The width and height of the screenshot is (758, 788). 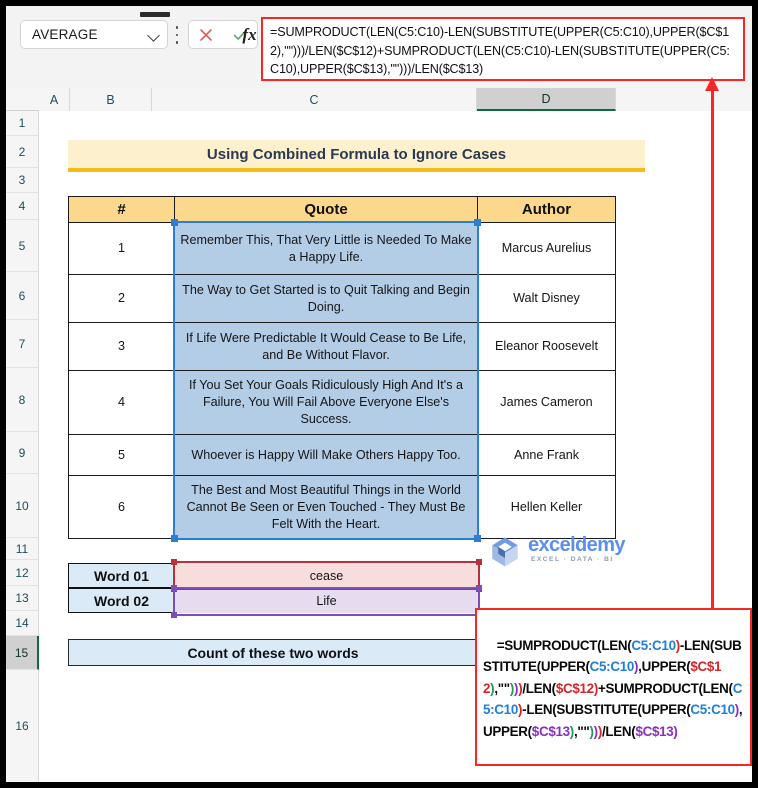 What do you see at coordinates (22, 623) in the screenshot?
I see `row-header-14: 14` at bounding box center [22, 623].